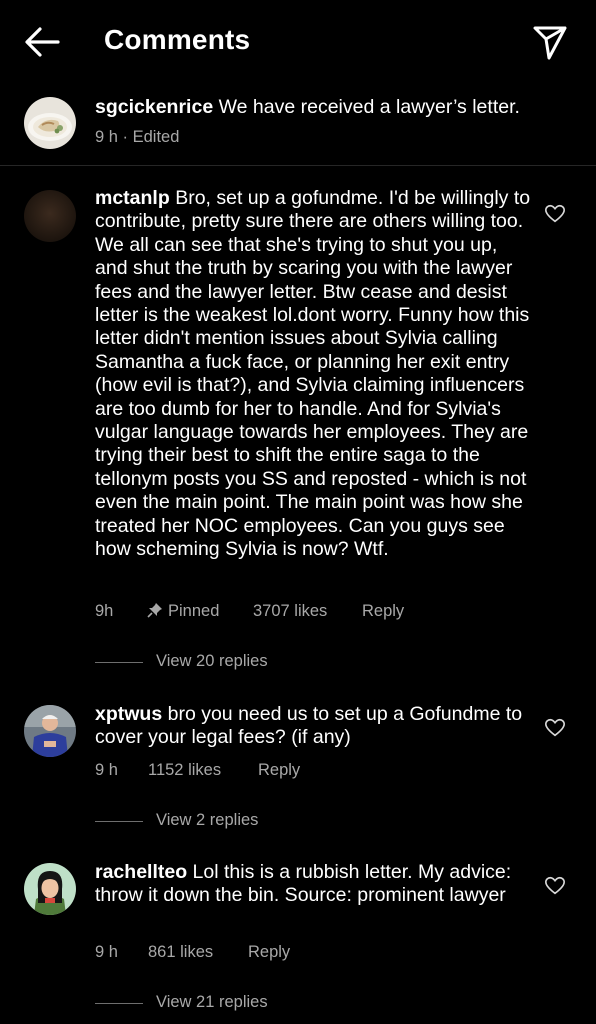 Image resolution: width=596 pixels, height=1024 pixels. What do you see at coordinates (295, 954) in the screenshot?
I see `comment-meta: 9 h 861 likes Reply` at bounding box center [295, 954].